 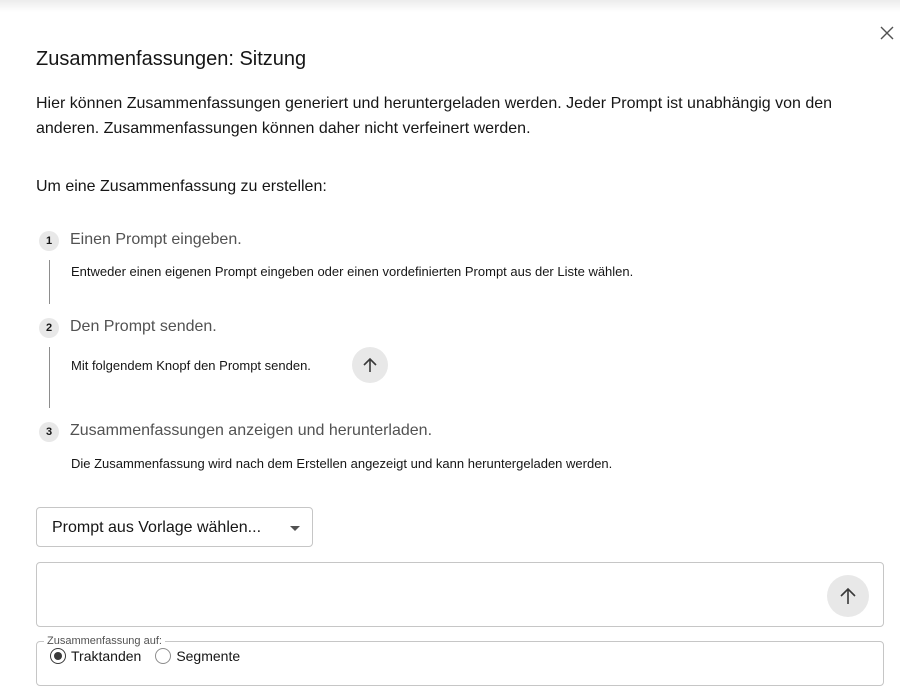 I want to click on send-example-icon-badge, so click(x=370, y=365).